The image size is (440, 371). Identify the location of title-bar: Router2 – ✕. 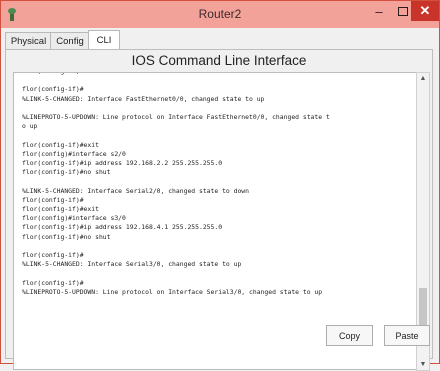
(220, 14).